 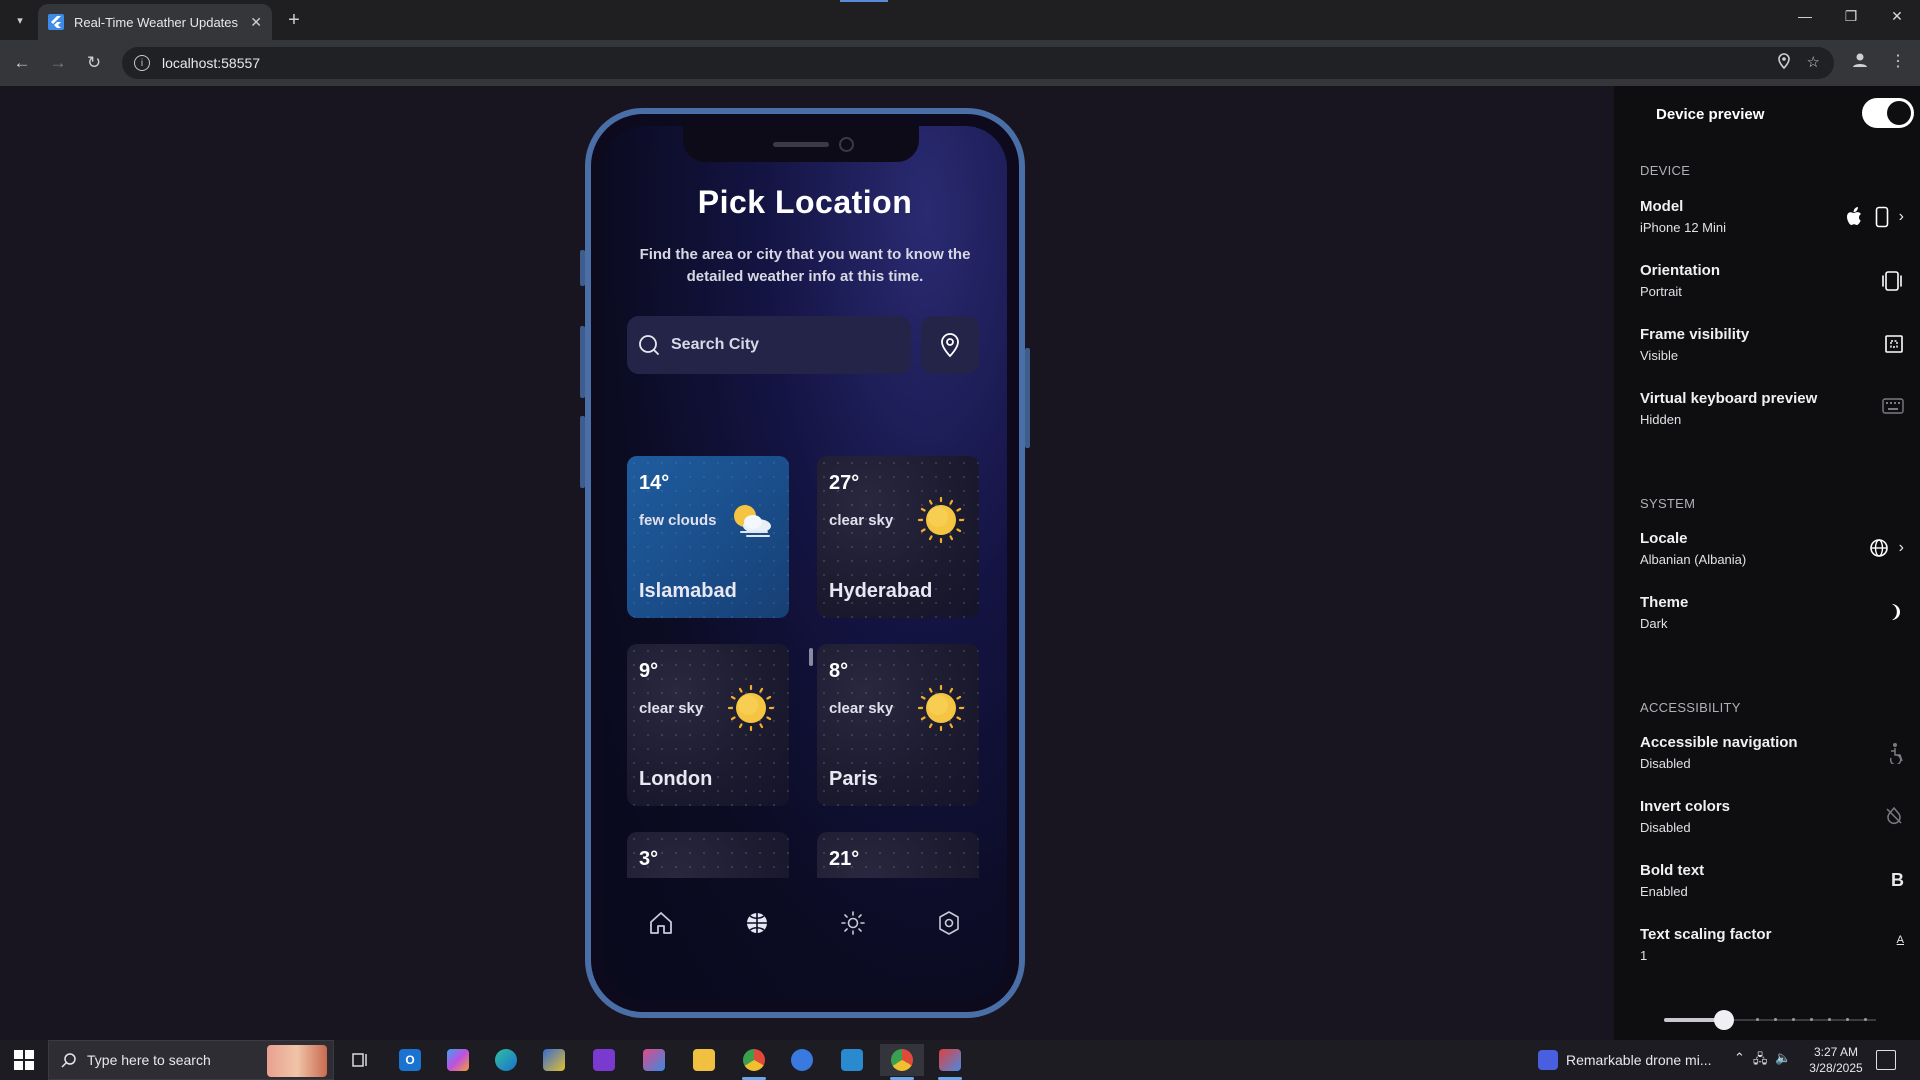 I want to click on news-icon, so click(x=1548, y=1060).